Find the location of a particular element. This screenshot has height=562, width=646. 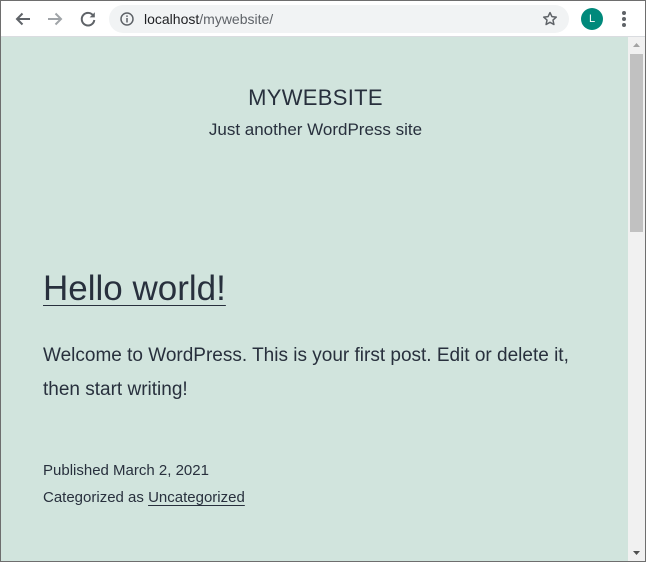

browser-toolbar: localhost/mywebsite/ L is located at coordinates (323, 19).